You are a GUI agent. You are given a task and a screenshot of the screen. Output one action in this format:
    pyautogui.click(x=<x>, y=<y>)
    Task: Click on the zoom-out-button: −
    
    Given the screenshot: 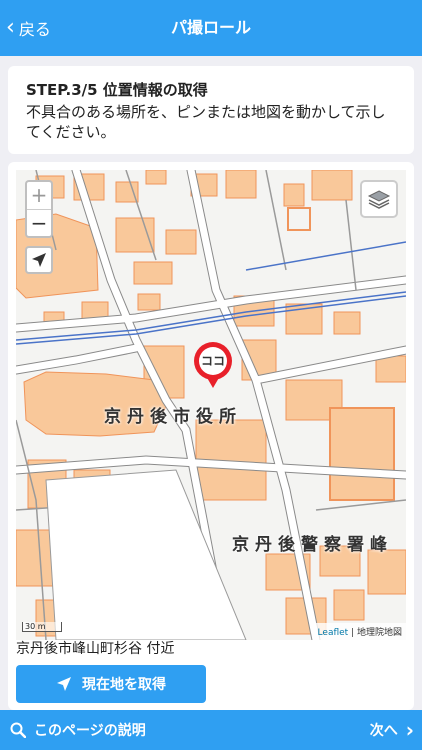 What is the action you would take?
    pyautogui.click(x=39, y=222)
    